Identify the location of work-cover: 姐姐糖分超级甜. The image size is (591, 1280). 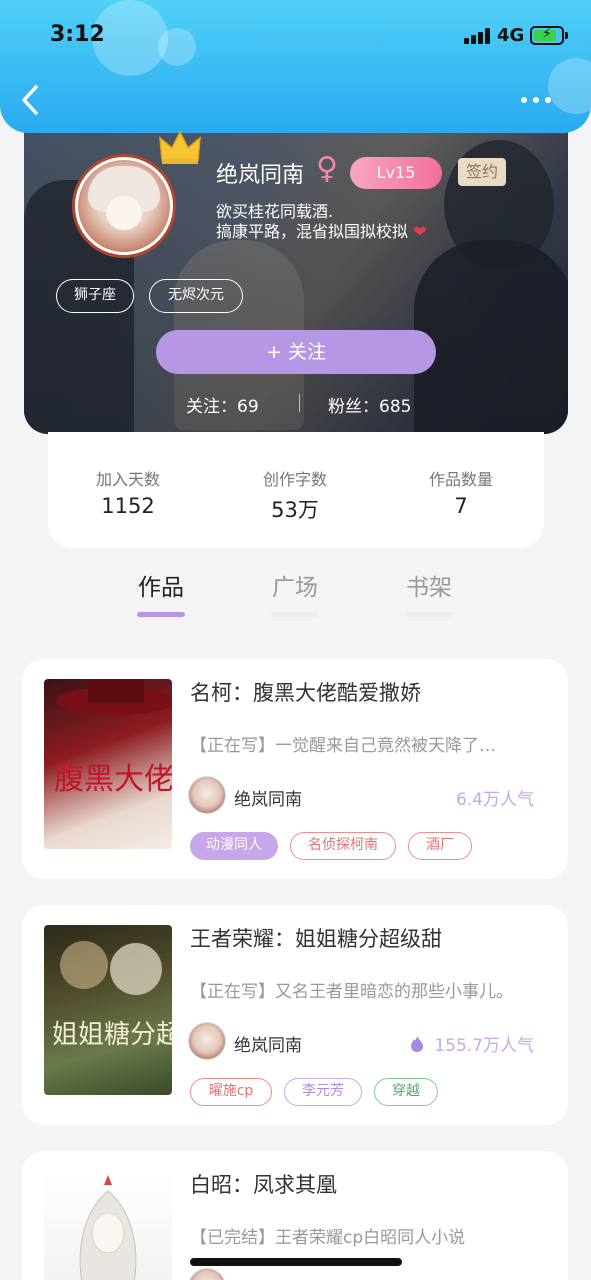
(108, 1010).